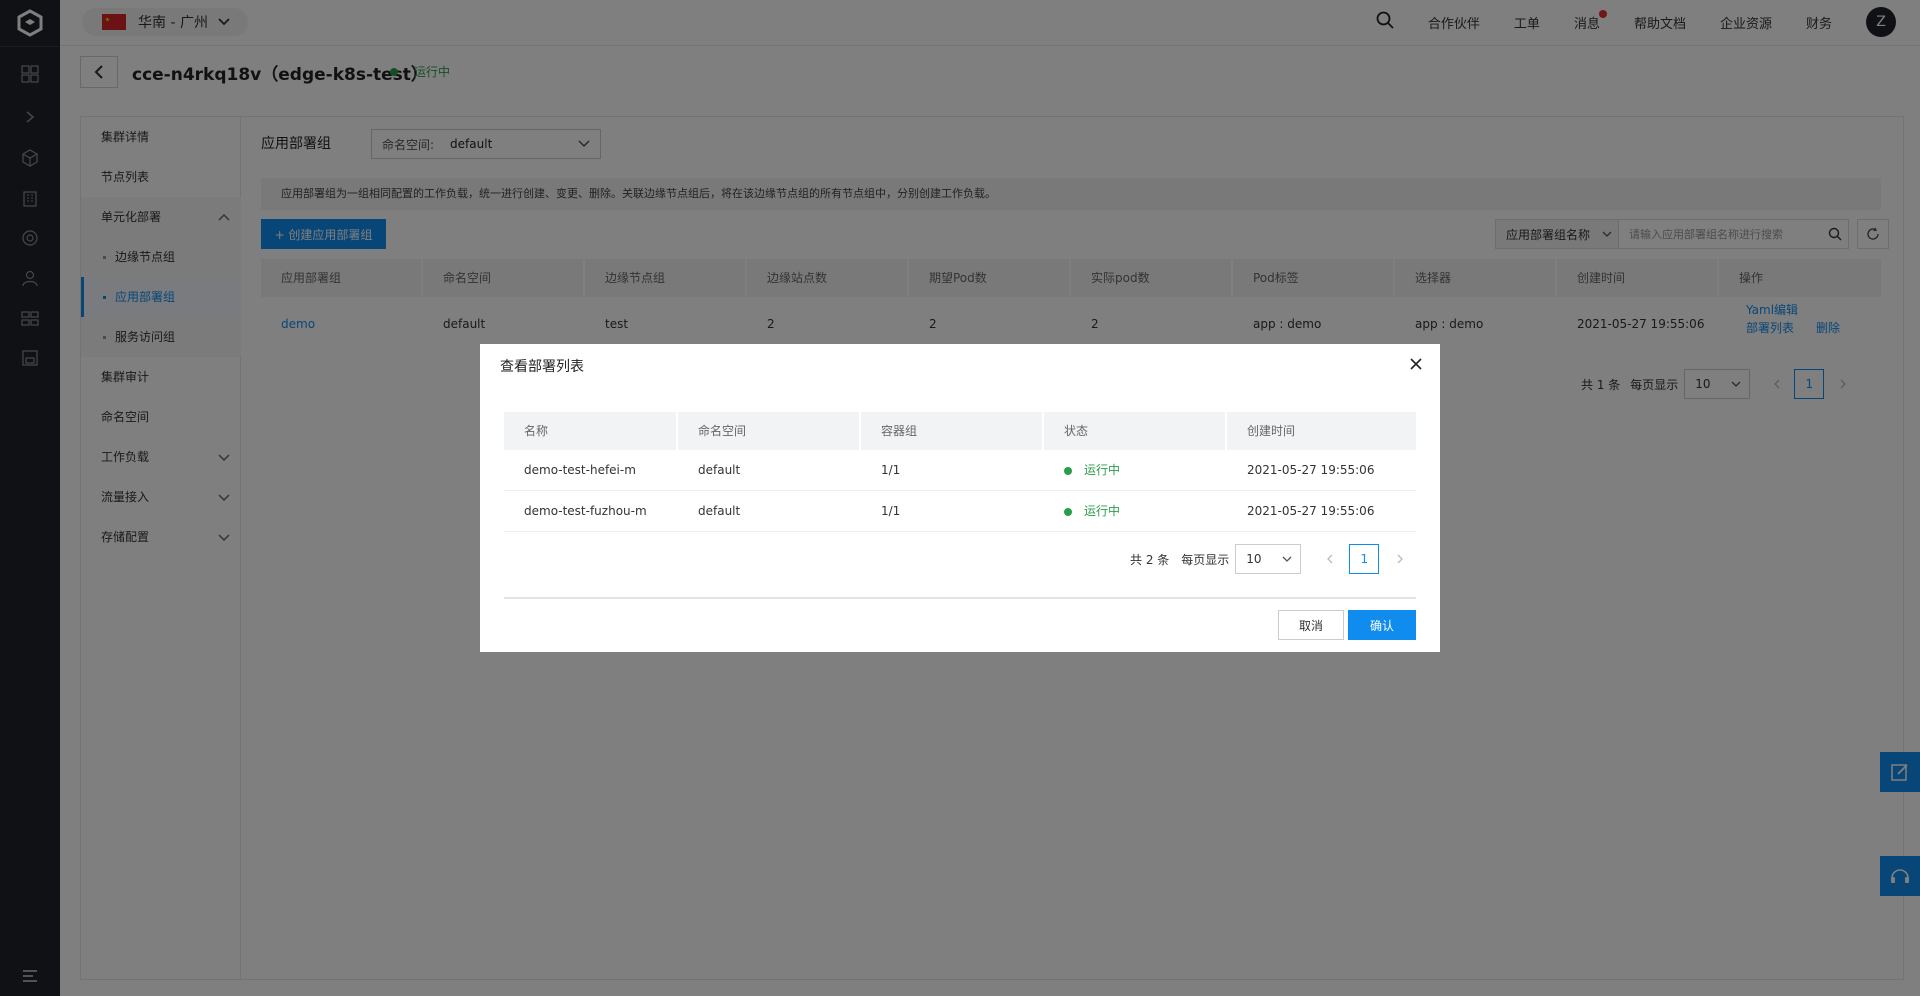 The height and width of the screenshot is (996, 1920). I want to click on per-page-label: 每页显示, so click(1205, 559).